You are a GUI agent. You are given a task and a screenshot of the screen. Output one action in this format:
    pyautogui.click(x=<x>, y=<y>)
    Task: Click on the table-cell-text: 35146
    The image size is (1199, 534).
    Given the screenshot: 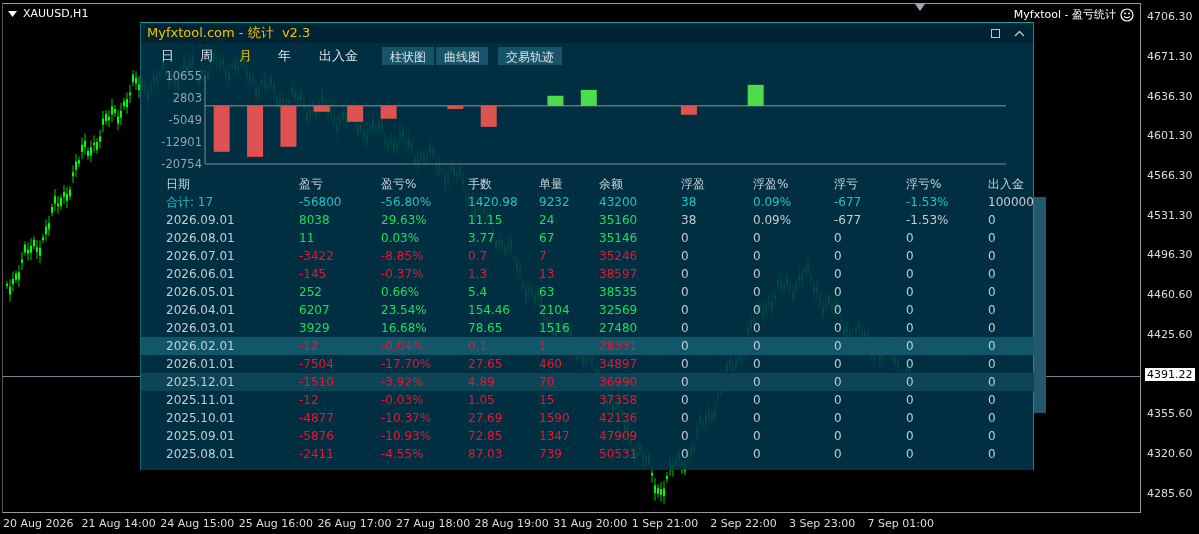 What is the action you would take?
    pyautogui.click(x=619, y=238)
    